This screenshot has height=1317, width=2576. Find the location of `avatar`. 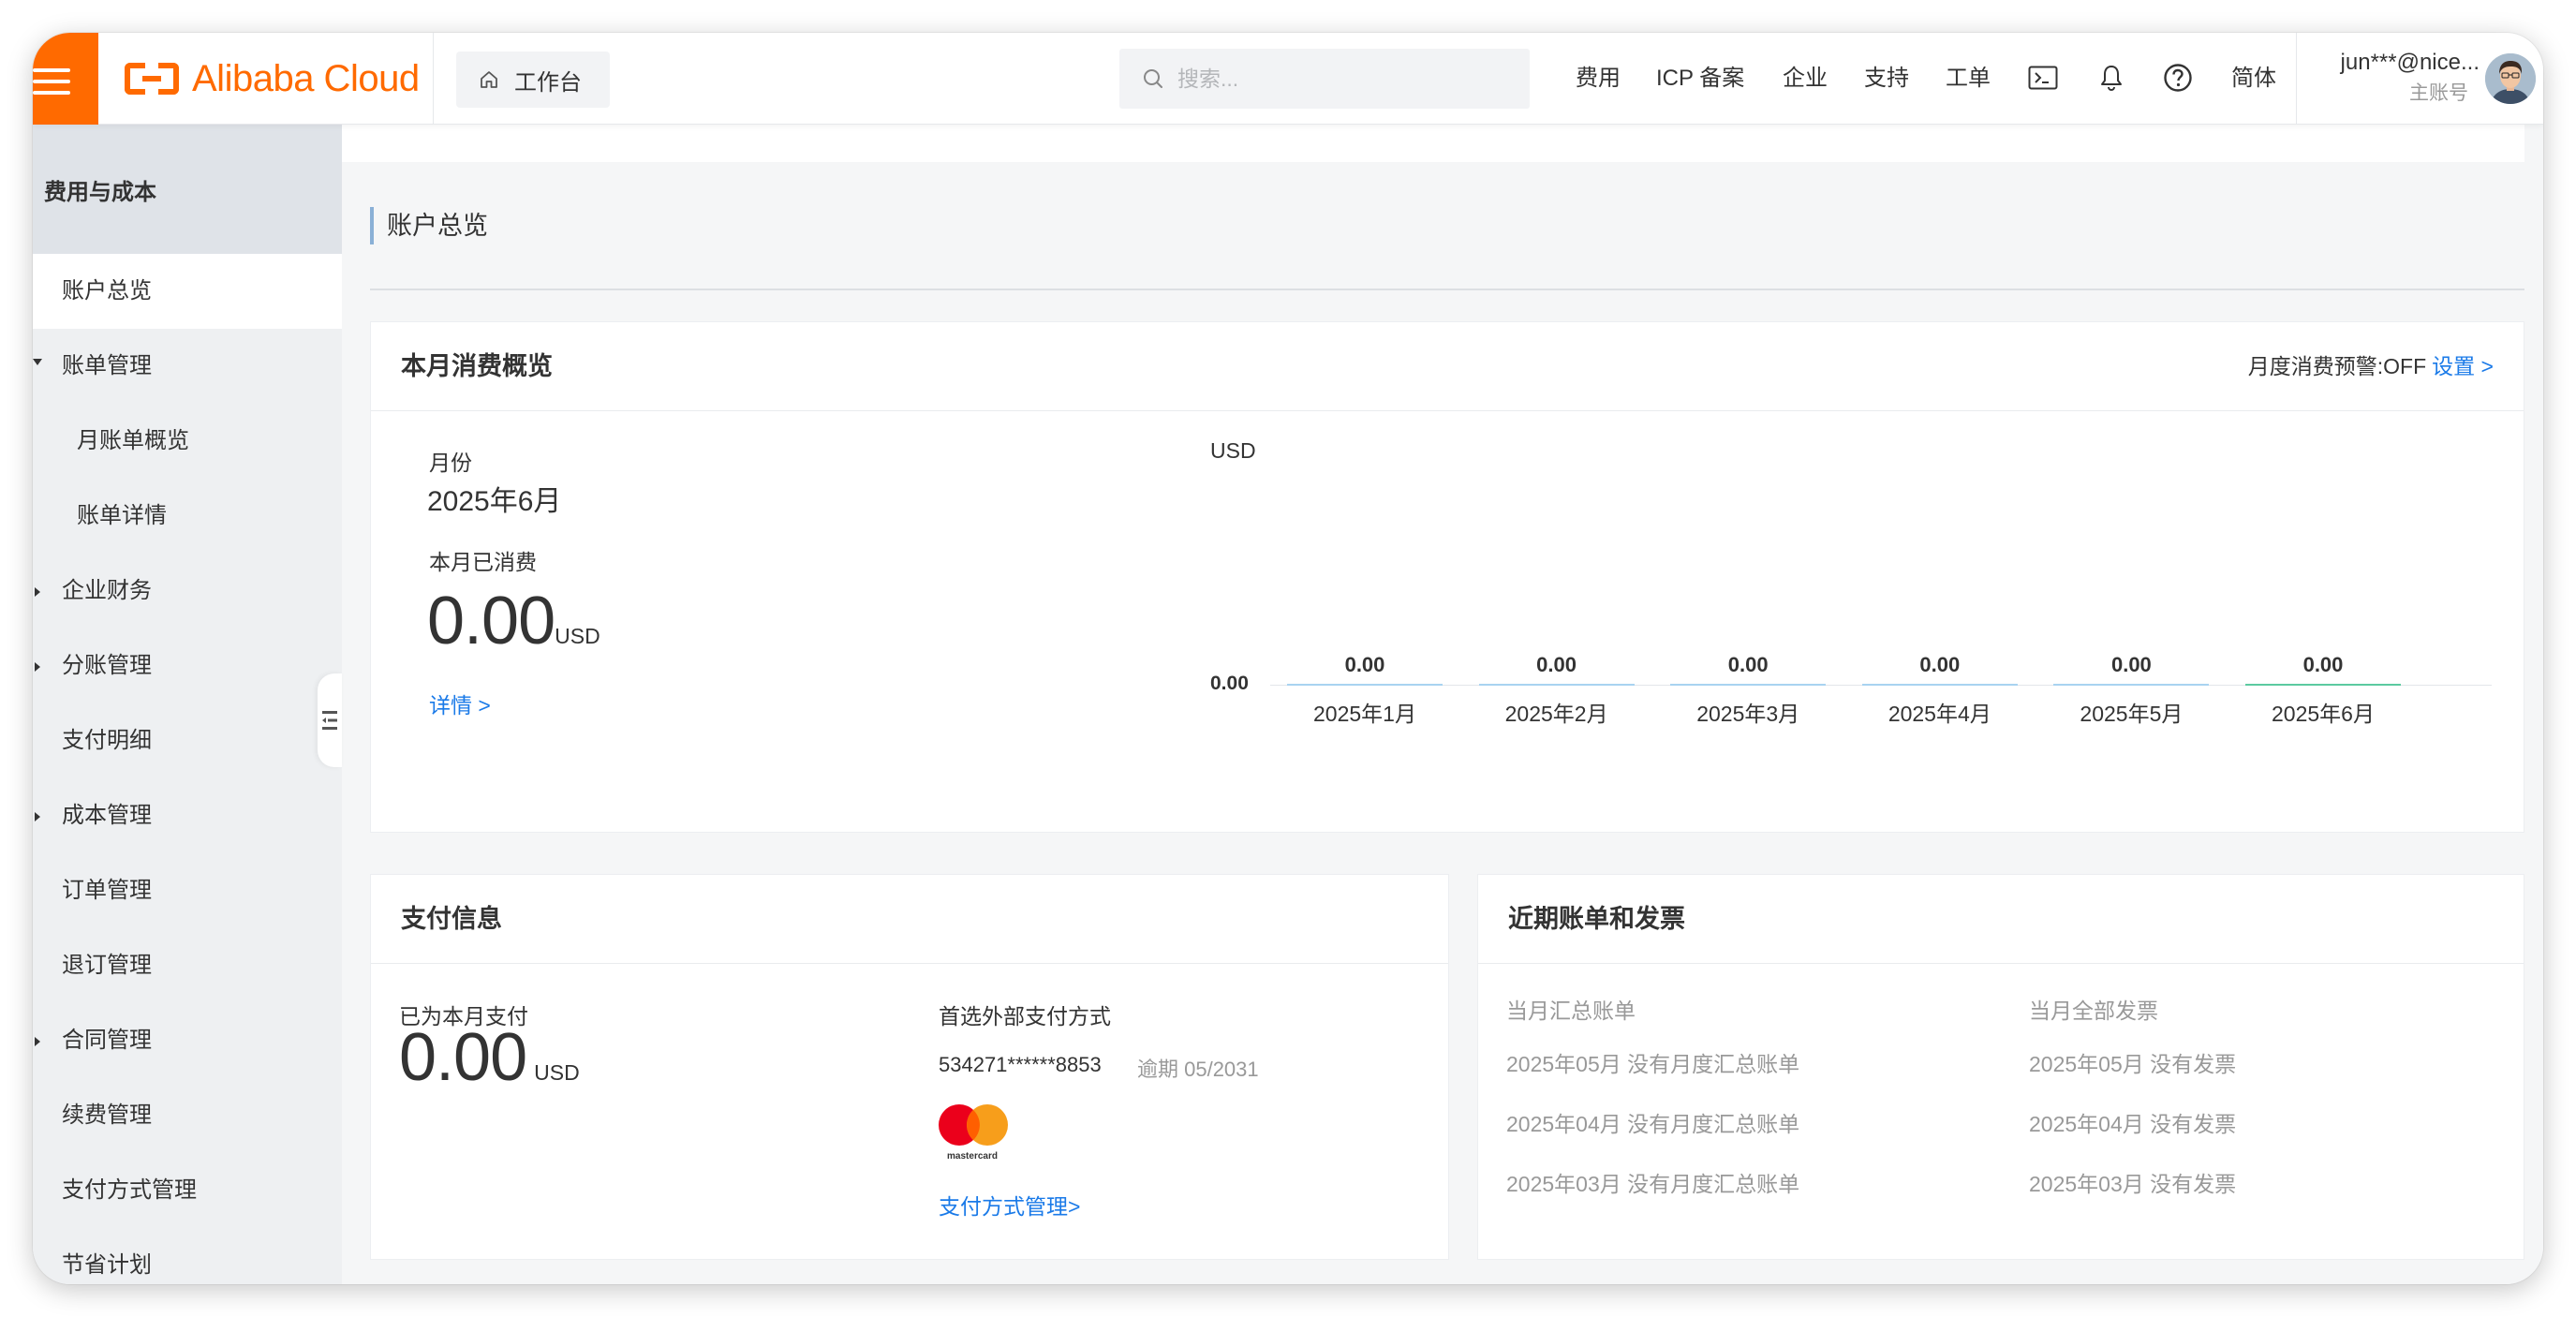

avatar is located at coordinates (2511, 78).